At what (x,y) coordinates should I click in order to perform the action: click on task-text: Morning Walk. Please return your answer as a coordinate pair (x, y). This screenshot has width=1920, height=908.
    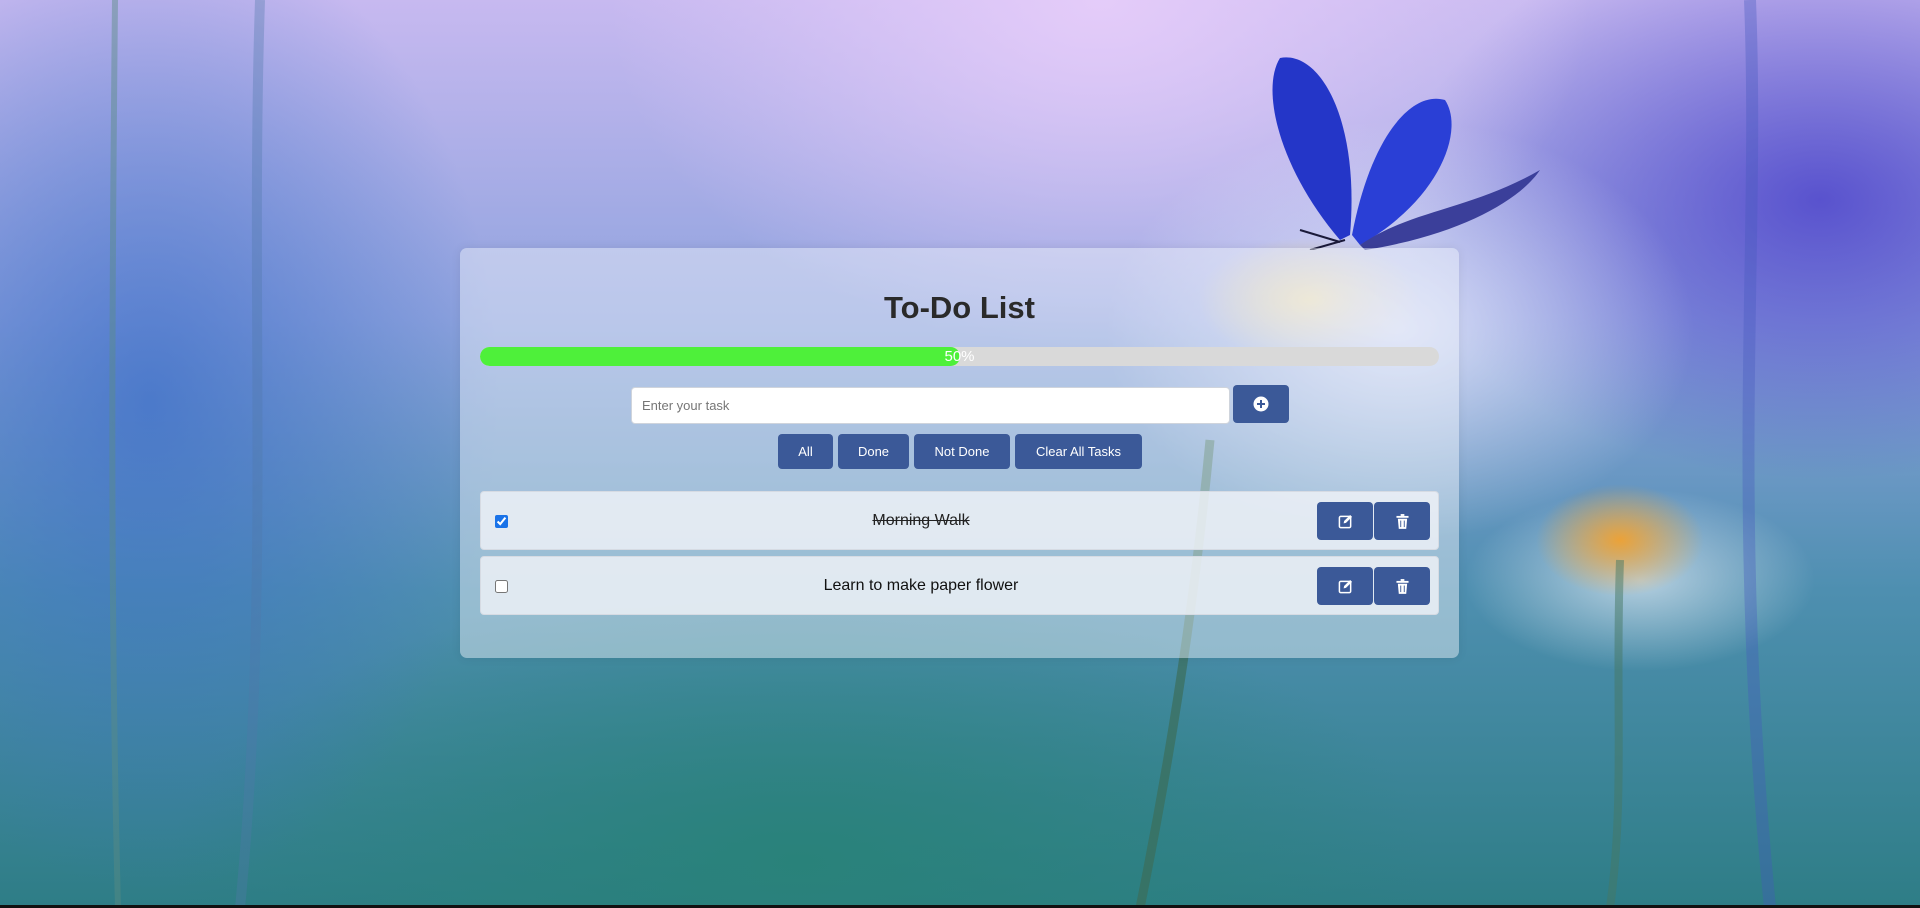
    Looking at the image, I should click on (921, 520).